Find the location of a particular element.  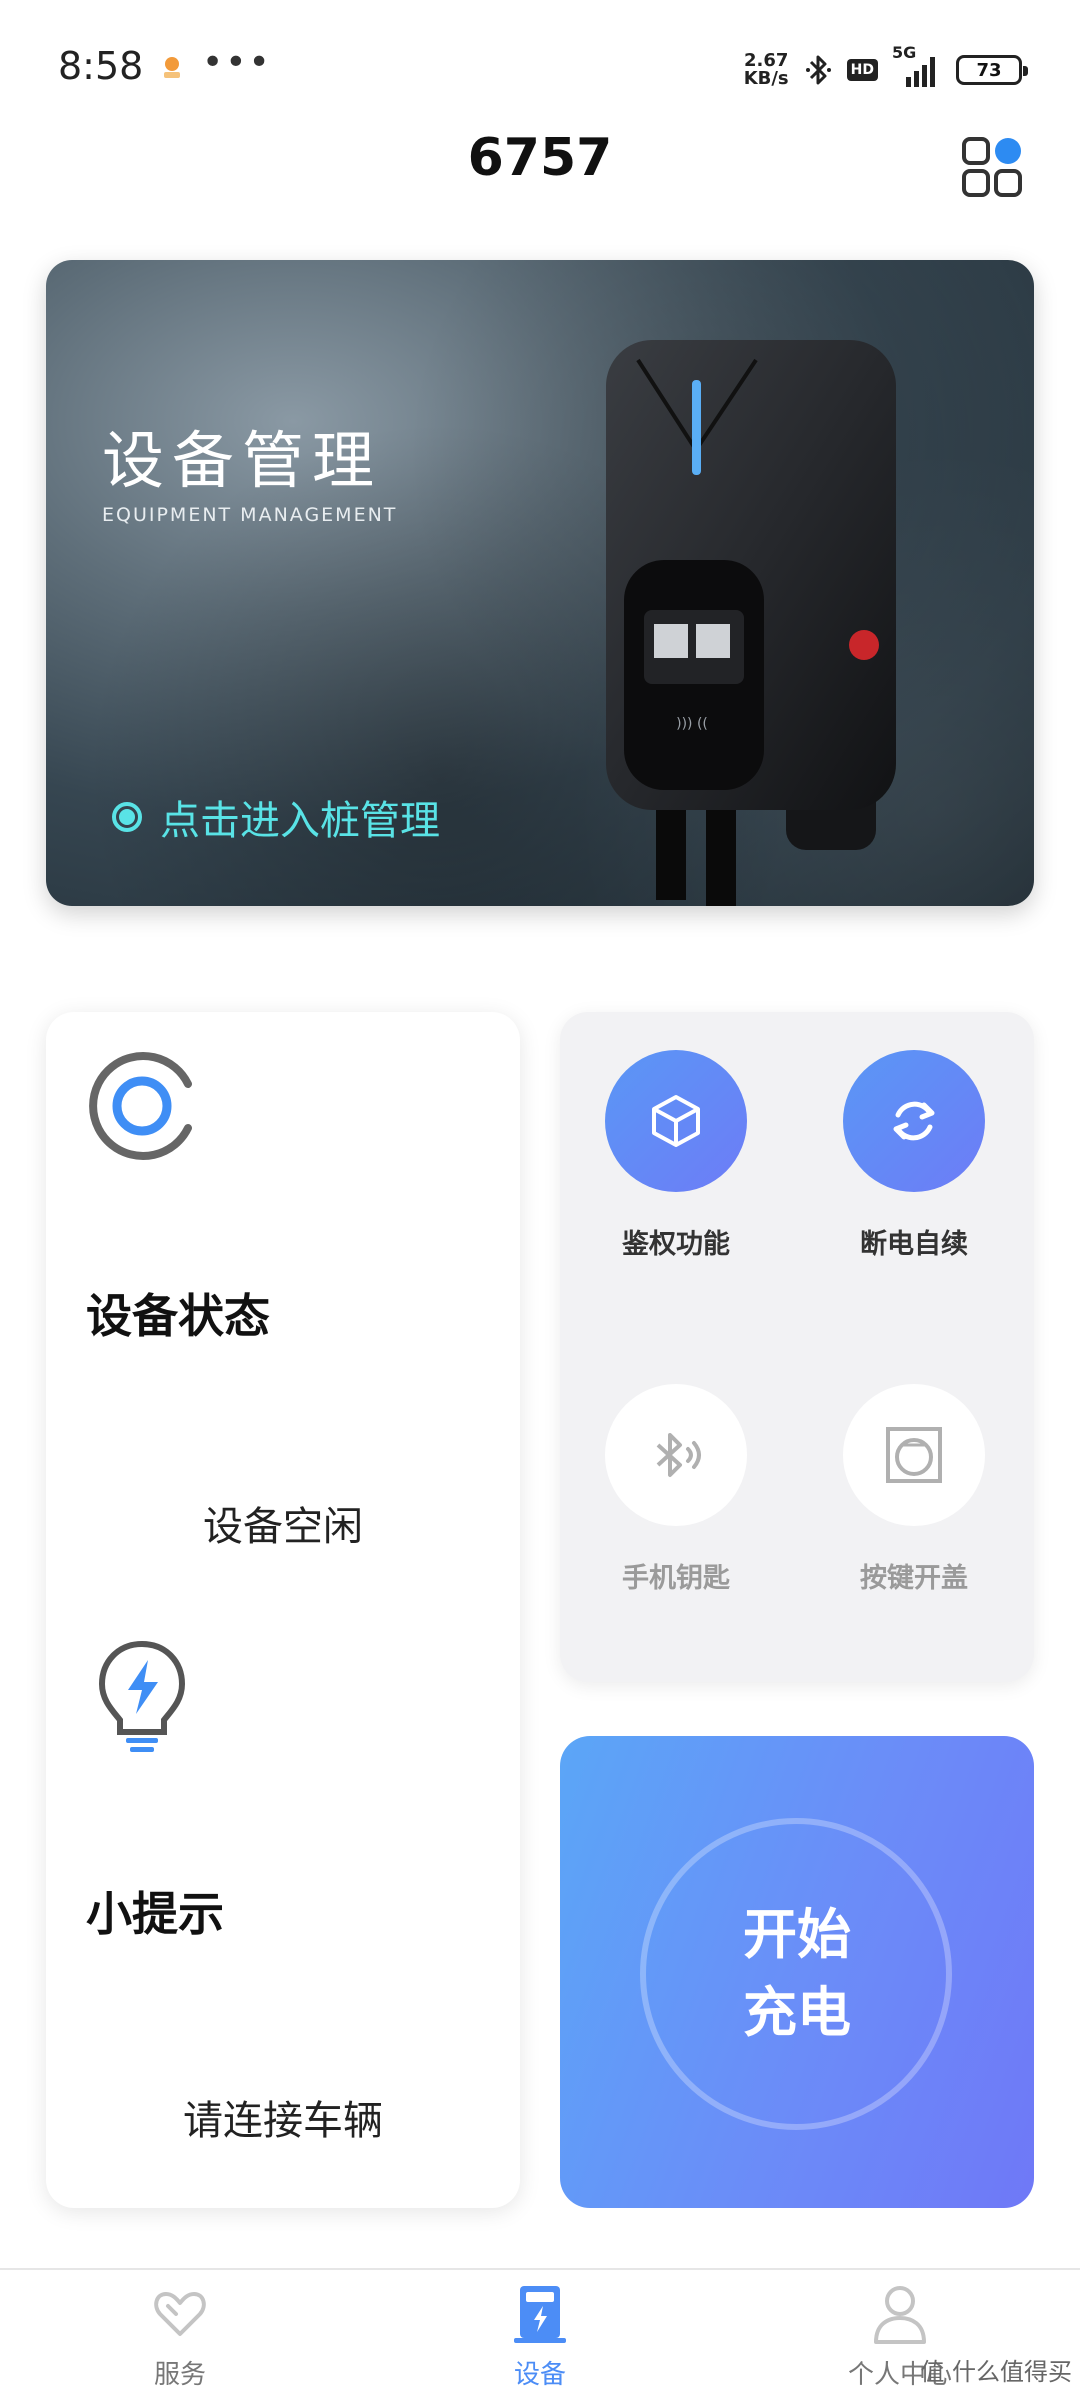

network-speed: 2.67 KB/s is located at coordinates (766, 70).